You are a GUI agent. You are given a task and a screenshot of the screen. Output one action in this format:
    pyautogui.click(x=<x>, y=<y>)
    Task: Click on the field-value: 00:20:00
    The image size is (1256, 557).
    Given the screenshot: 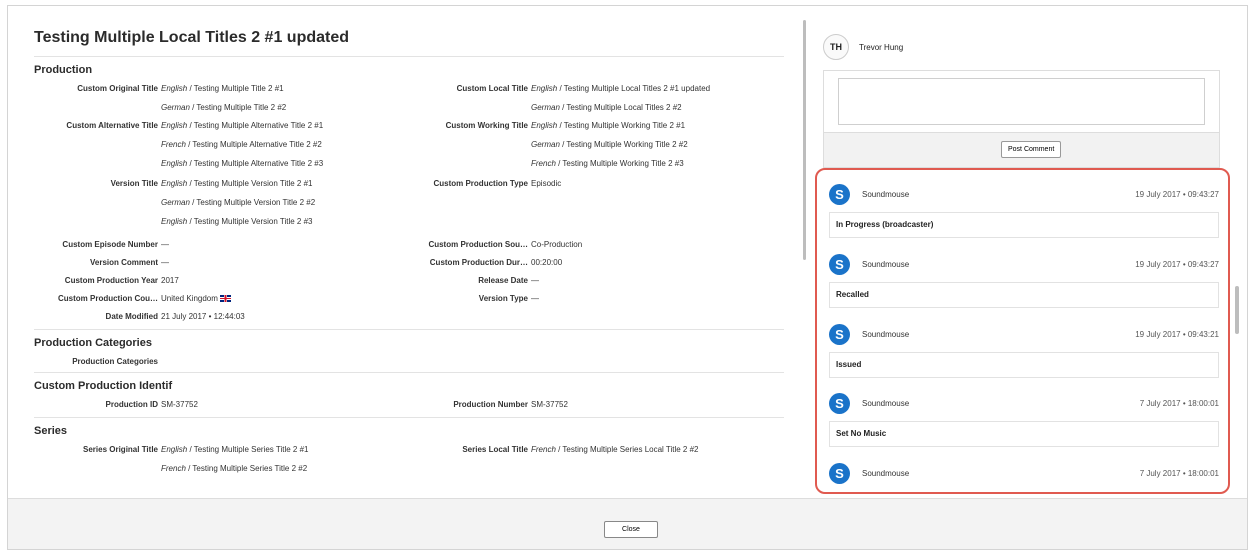 What is the action you would take?
    pyautogui.click(x=547, y=262)
    